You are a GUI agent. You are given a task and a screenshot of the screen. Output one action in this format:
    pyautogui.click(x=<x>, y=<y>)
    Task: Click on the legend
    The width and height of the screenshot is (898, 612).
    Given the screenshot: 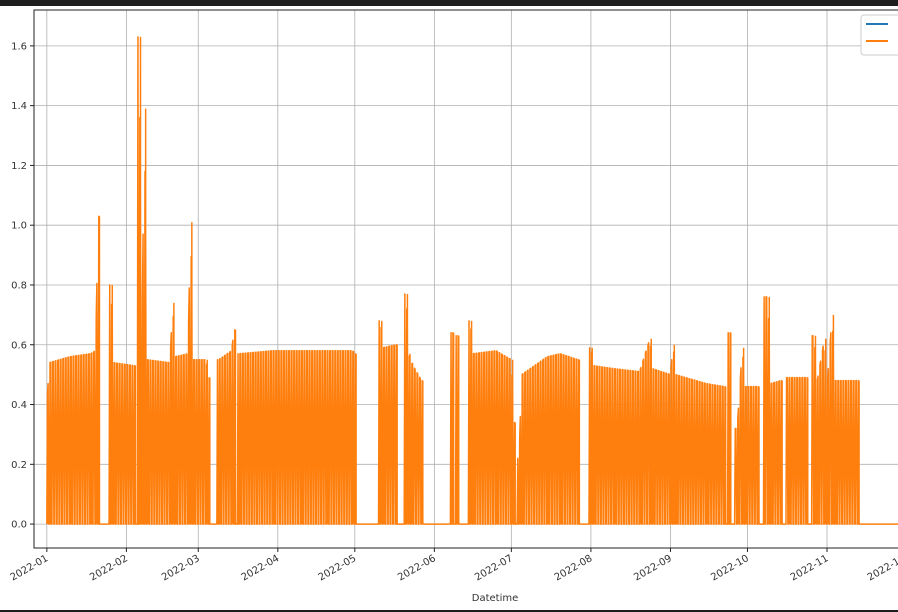 What is the action you would take?
    pyautogui.click(x=879, y=35)
    